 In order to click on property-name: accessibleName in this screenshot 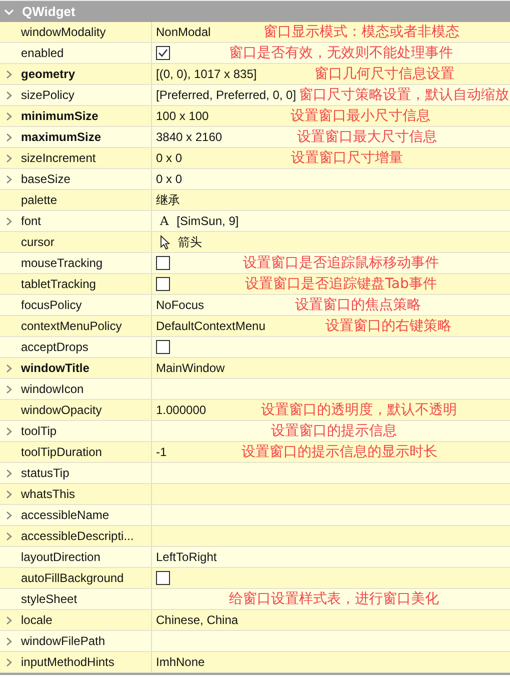, I will do `click(84, 515)`.